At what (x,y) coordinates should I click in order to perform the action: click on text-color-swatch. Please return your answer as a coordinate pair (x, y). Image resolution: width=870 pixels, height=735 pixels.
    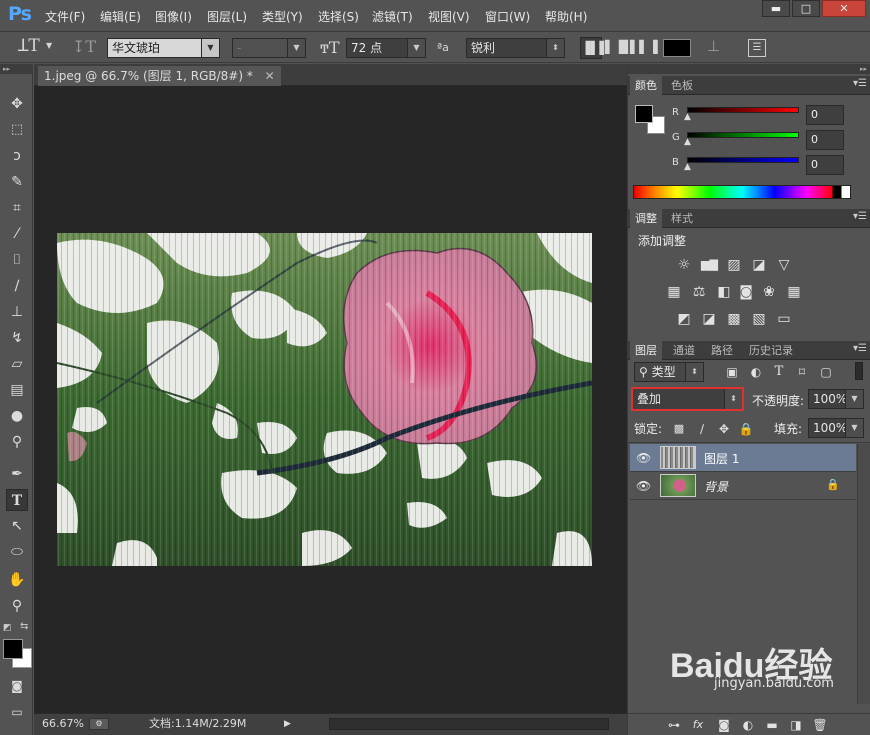
    Looking at the image, I should click on (677, 48).